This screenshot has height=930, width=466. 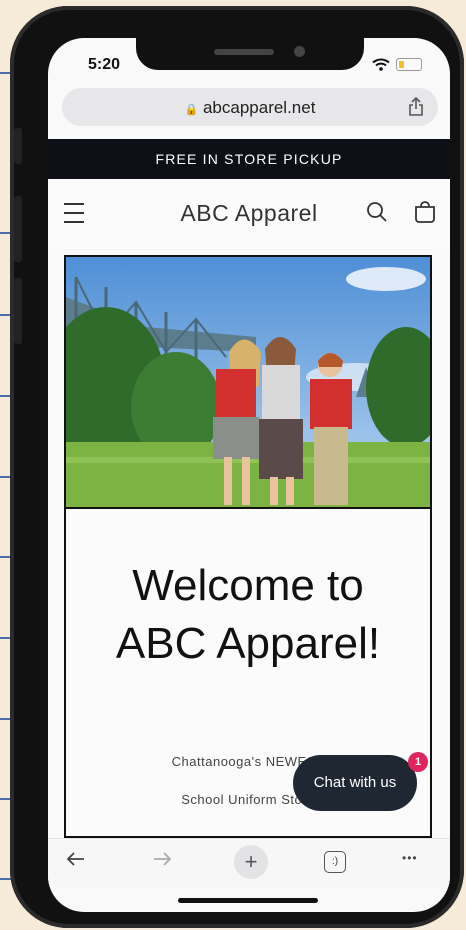 I want to click on cart-icon, so click(x=425, y=212).